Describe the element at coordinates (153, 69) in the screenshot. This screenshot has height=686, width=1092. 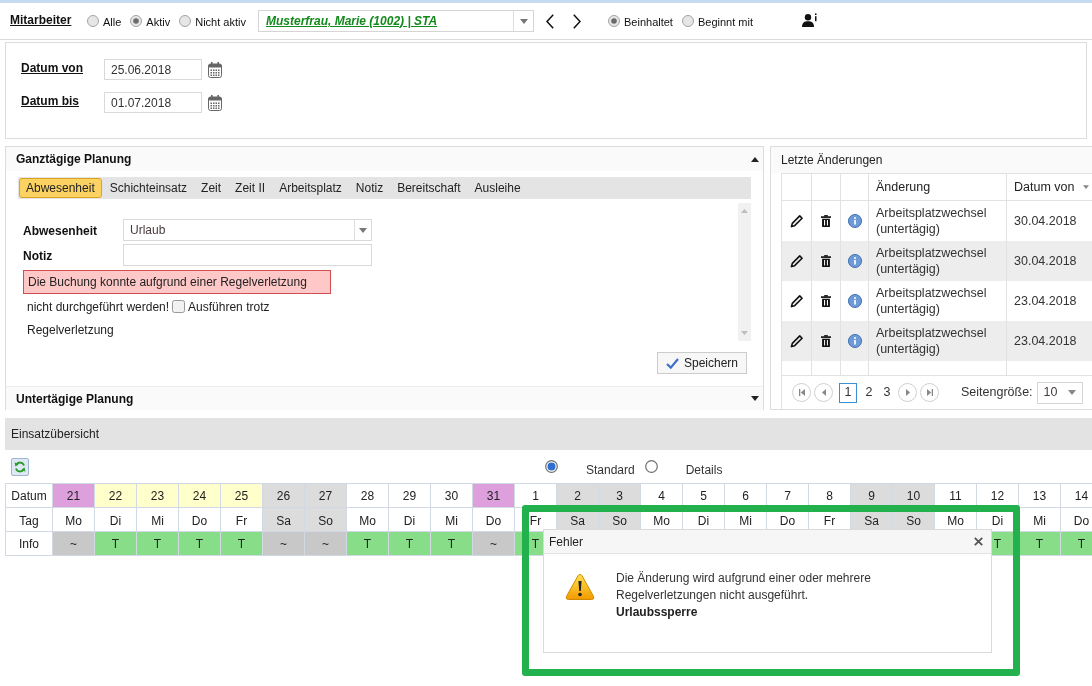
I see `date-field: 25.06.2018` at that location.